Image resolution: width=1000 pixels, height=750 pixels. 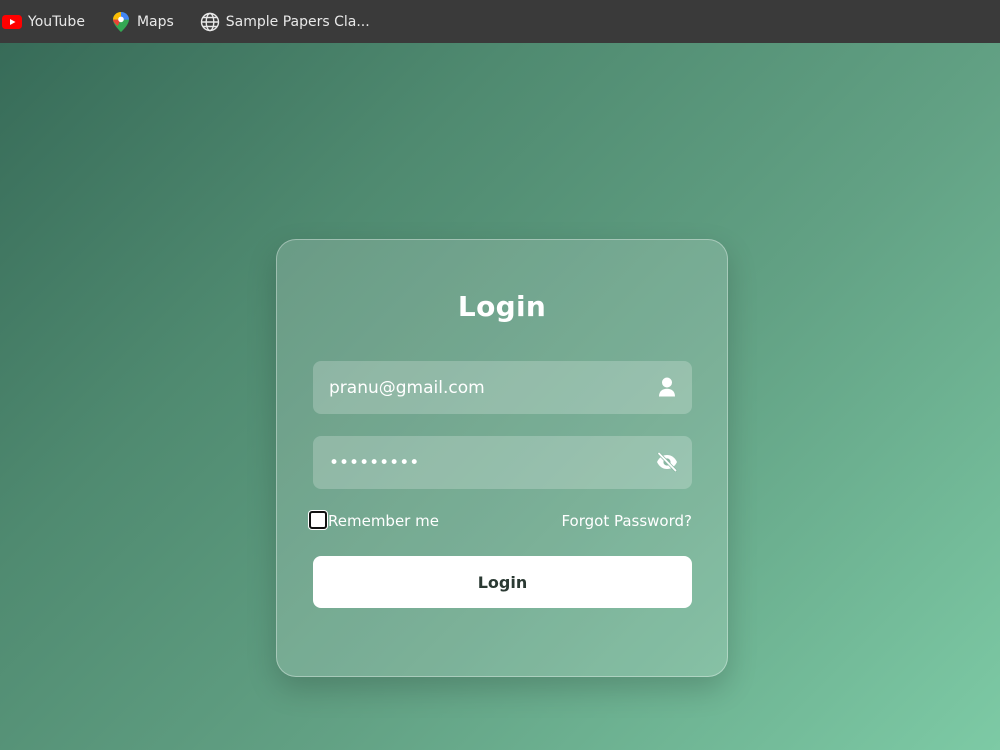 I want to click on bookmark-label: YouTube, so click(x=56, y=21).